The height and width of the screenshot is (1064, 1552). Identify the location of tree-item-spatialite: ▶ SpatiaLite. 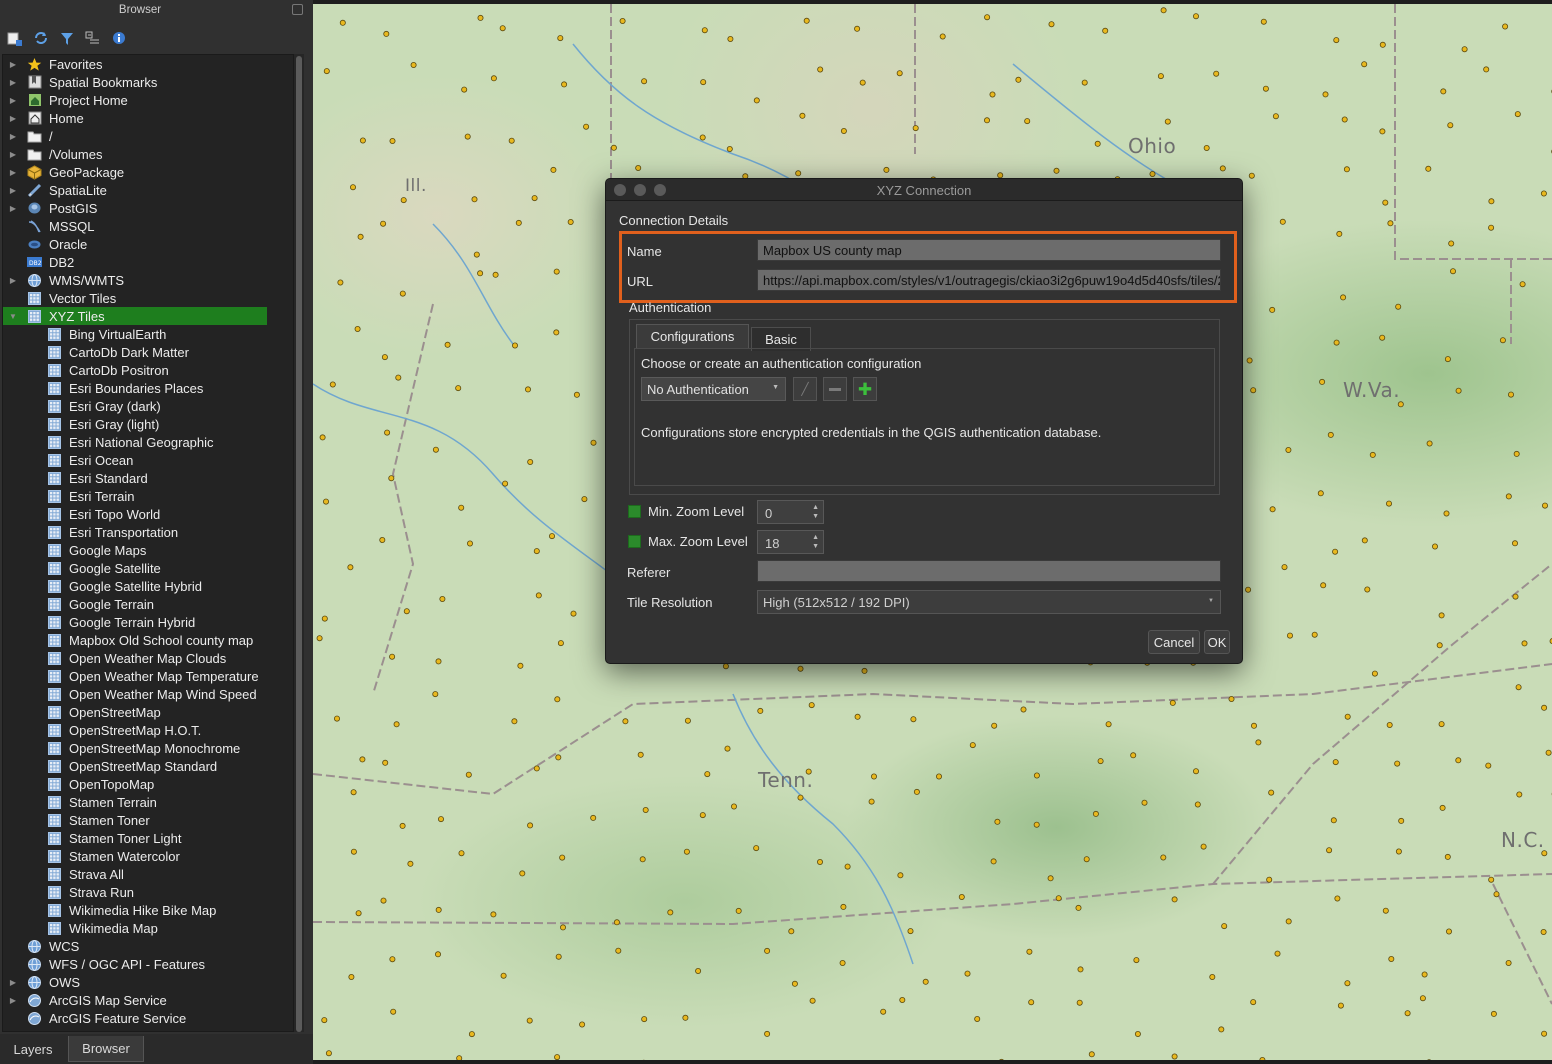
(55, 190).